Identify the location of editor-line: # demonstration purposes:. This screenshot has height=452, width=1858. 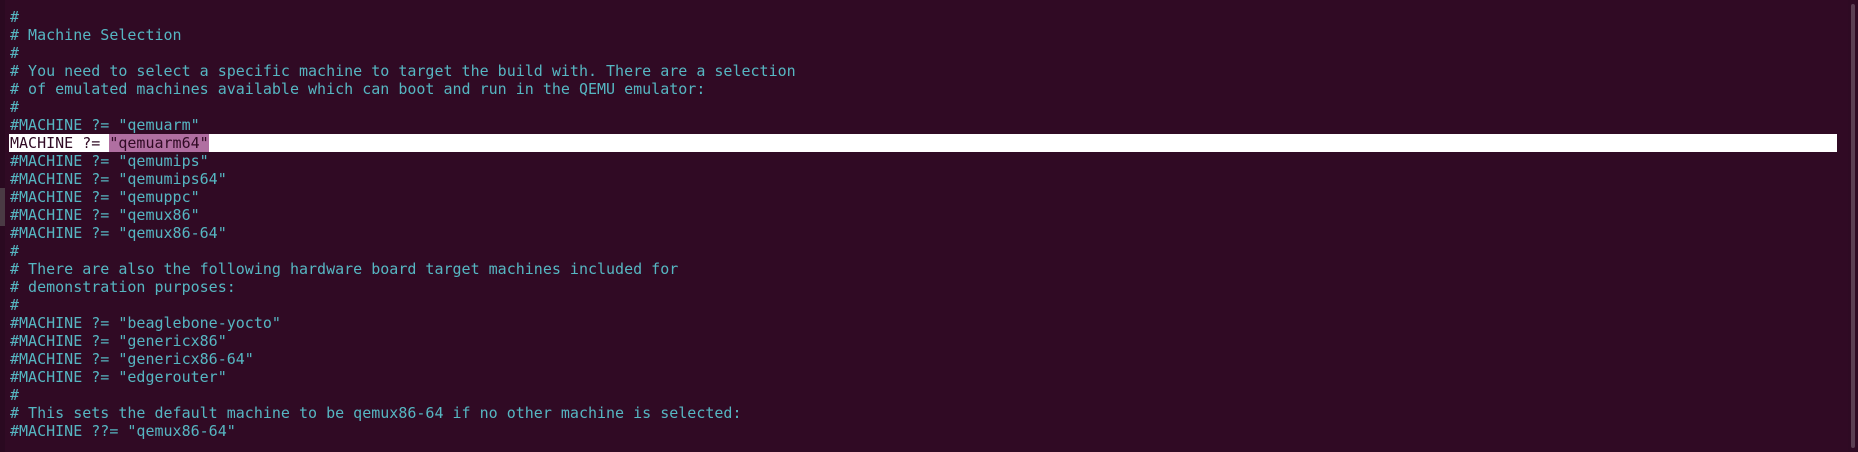
(123, 287).